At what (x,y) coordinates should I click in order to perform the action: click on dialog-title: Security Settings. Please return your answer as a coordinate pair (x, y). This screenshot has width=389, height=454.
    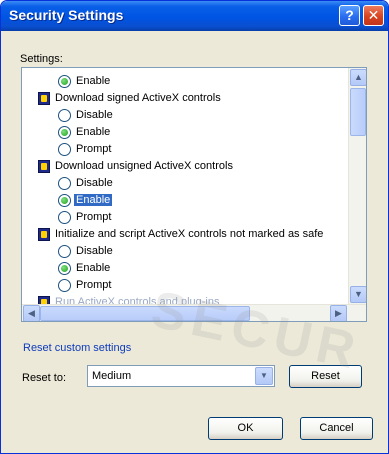
    Looking at the image, I should click on (66, 15).